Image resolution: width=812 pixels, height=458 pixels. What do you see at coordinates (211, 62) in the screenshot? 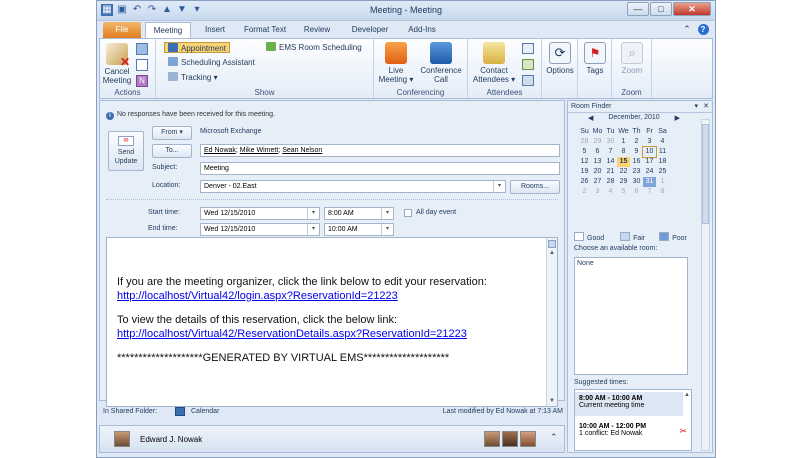
I see `scheduling-assistant-button: Scheduling Assistant` at bounding box center [211, 62].